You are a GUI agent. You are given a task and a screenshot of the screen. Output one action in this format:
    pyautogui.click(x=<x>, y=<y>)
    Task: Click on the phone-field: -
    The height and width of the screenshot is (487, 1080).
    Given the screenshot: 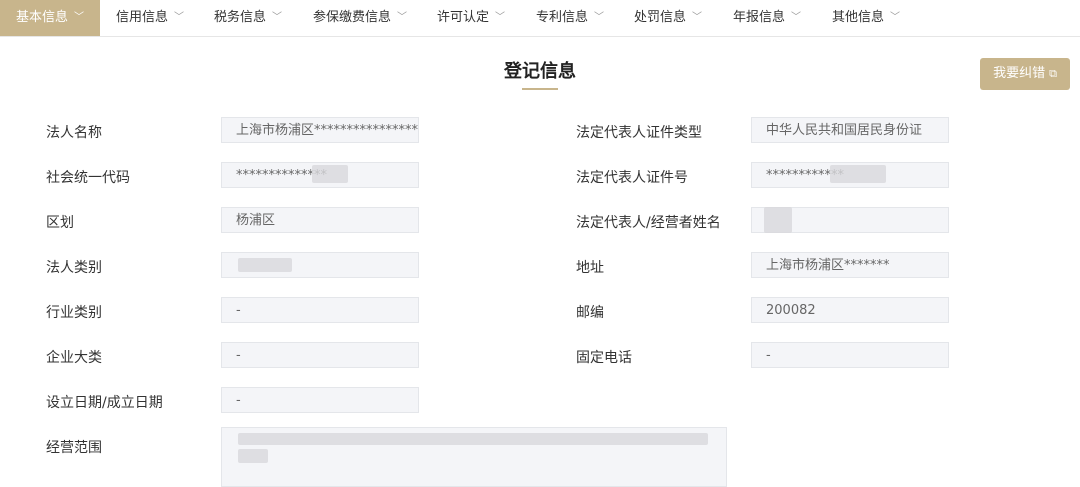 What is the action you would take?
    pyautogui.click(x=850, y=355)
    